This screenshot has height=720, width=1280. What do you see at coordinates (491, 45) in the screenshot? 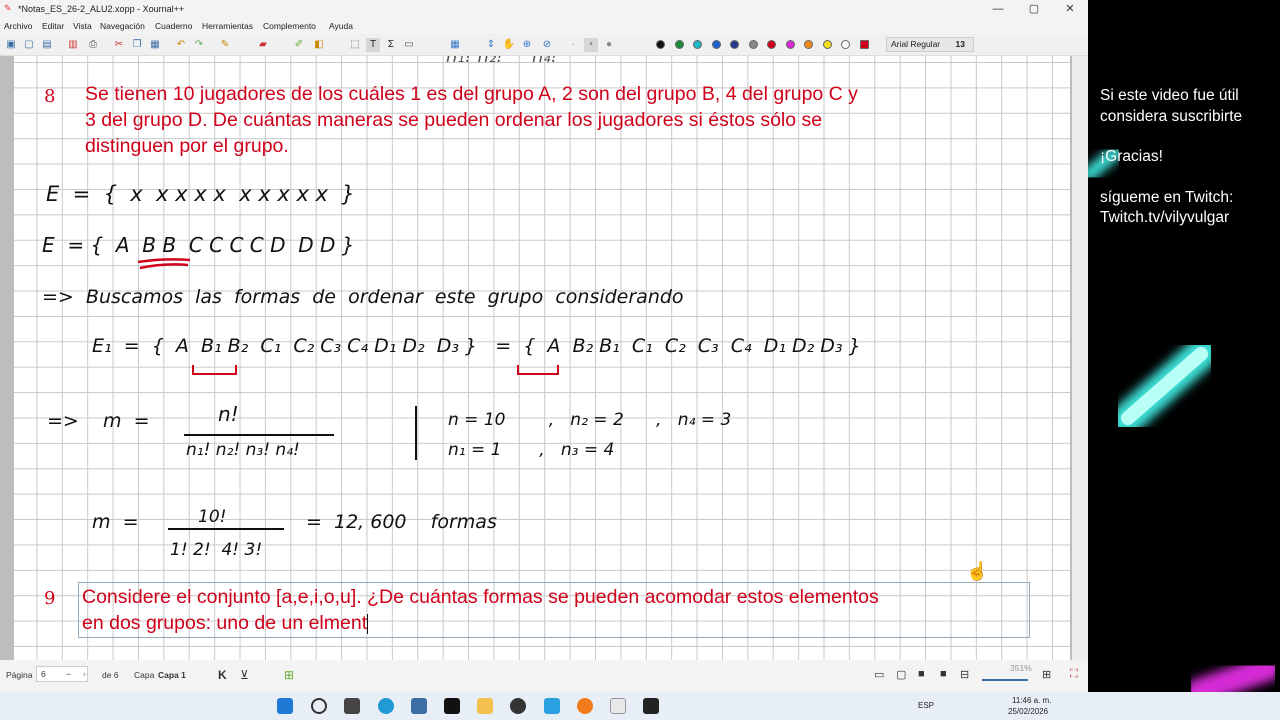
I see `vertical-space-icon: ⇕` at bounding box center [491, 45].